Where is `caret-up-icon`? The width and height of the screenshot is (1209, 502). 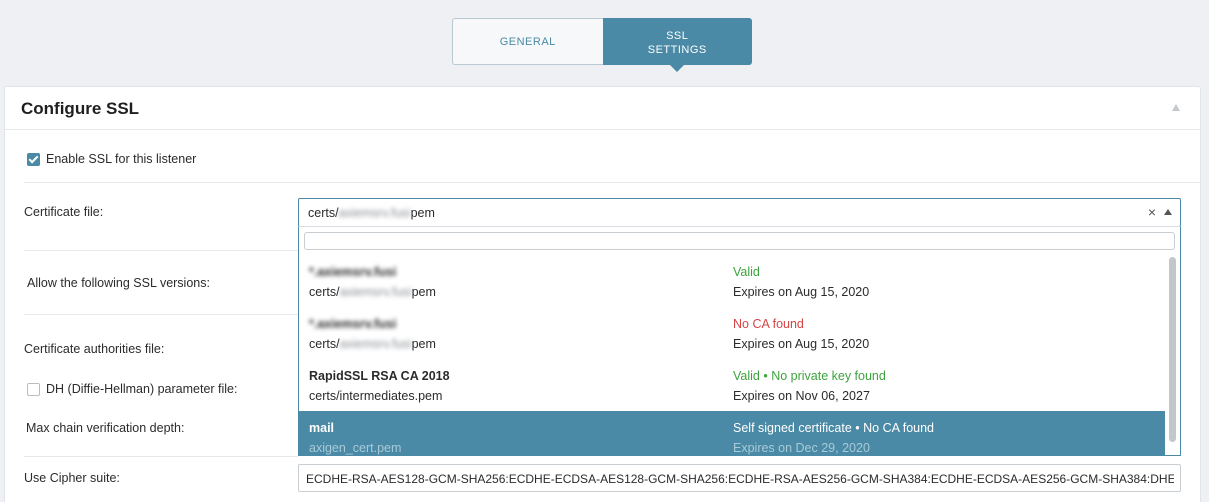
caret-up-icon is located at coordinates (1168, 212).